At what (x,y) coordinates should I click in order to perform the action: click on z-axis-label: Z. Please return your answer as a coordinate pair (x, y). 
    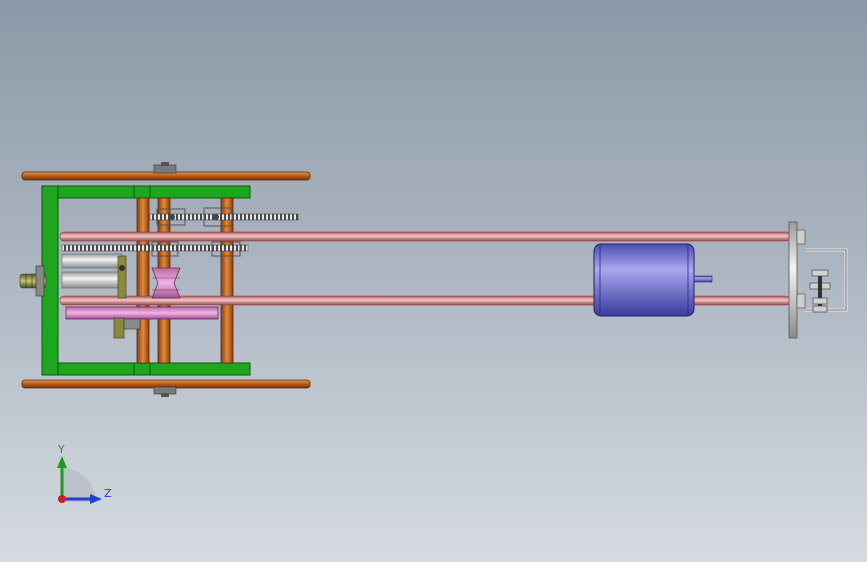
    Looking at the image, I should click on (108, 493).